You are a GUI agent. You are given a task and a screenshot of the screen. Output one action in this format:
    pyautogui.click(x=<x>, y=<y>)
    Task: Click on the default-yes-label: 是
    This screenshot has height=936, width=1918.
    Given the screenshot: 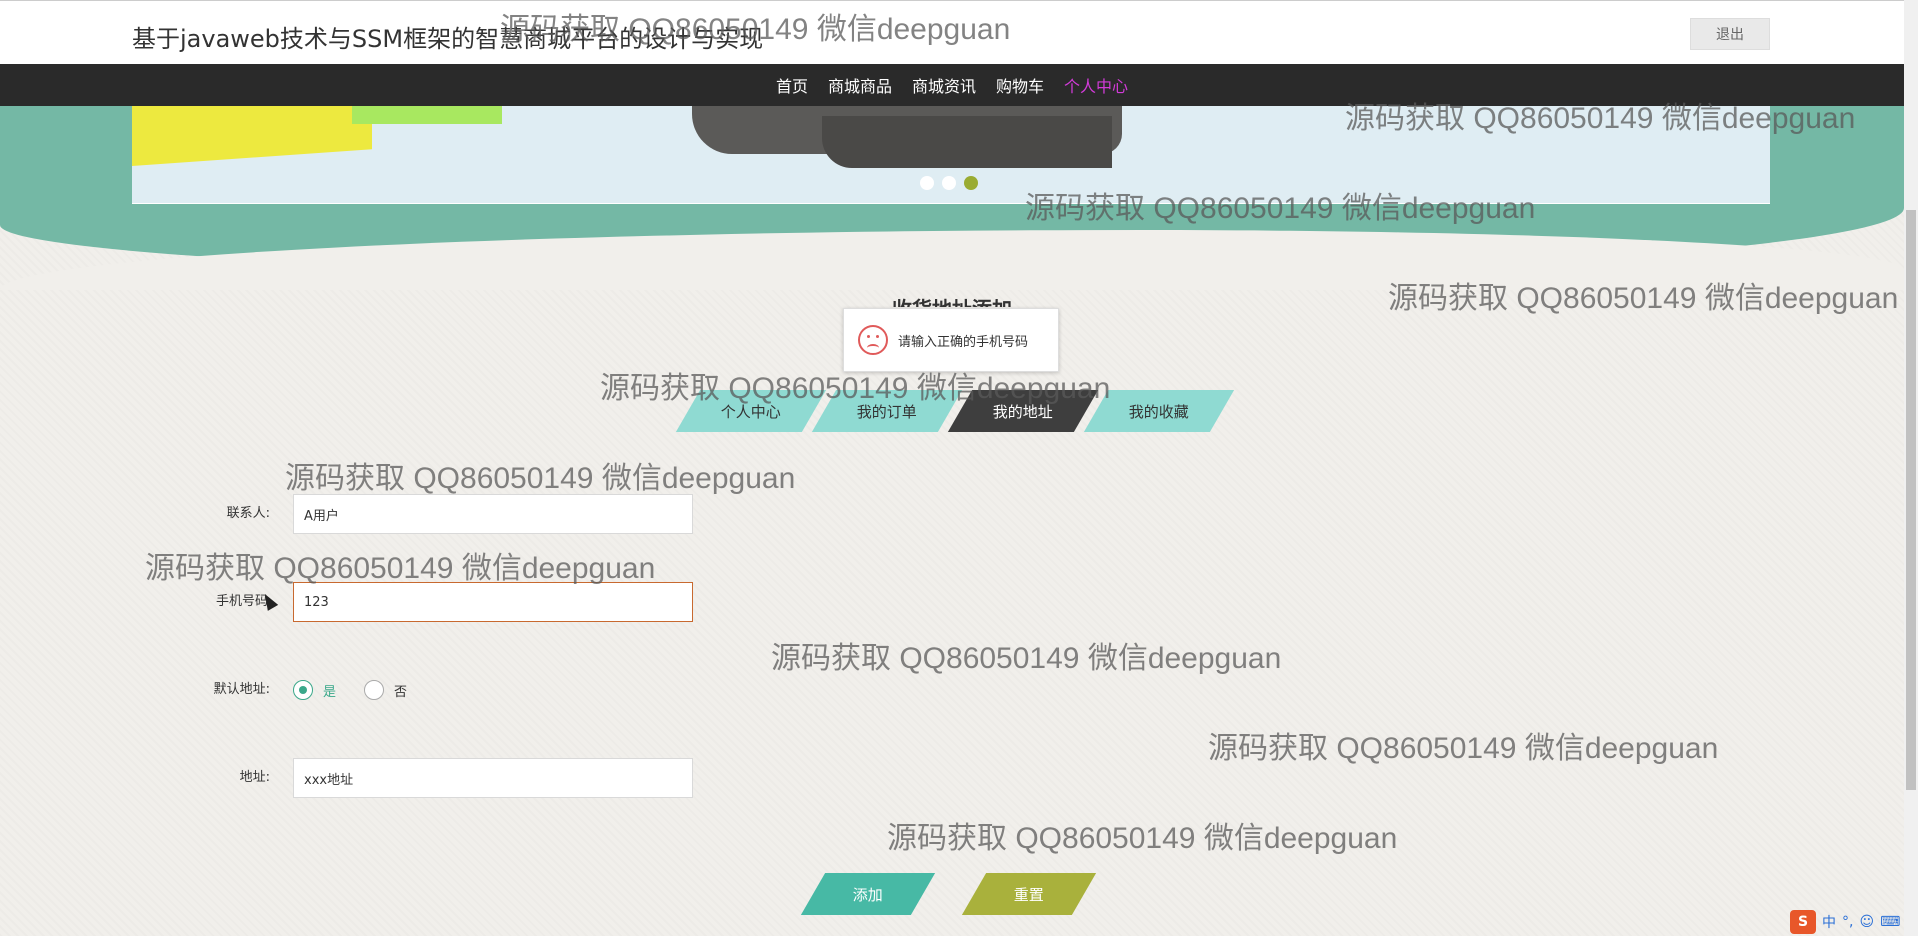 What is the action you would take?
    pyautogui.click(x=329, y=690)
    